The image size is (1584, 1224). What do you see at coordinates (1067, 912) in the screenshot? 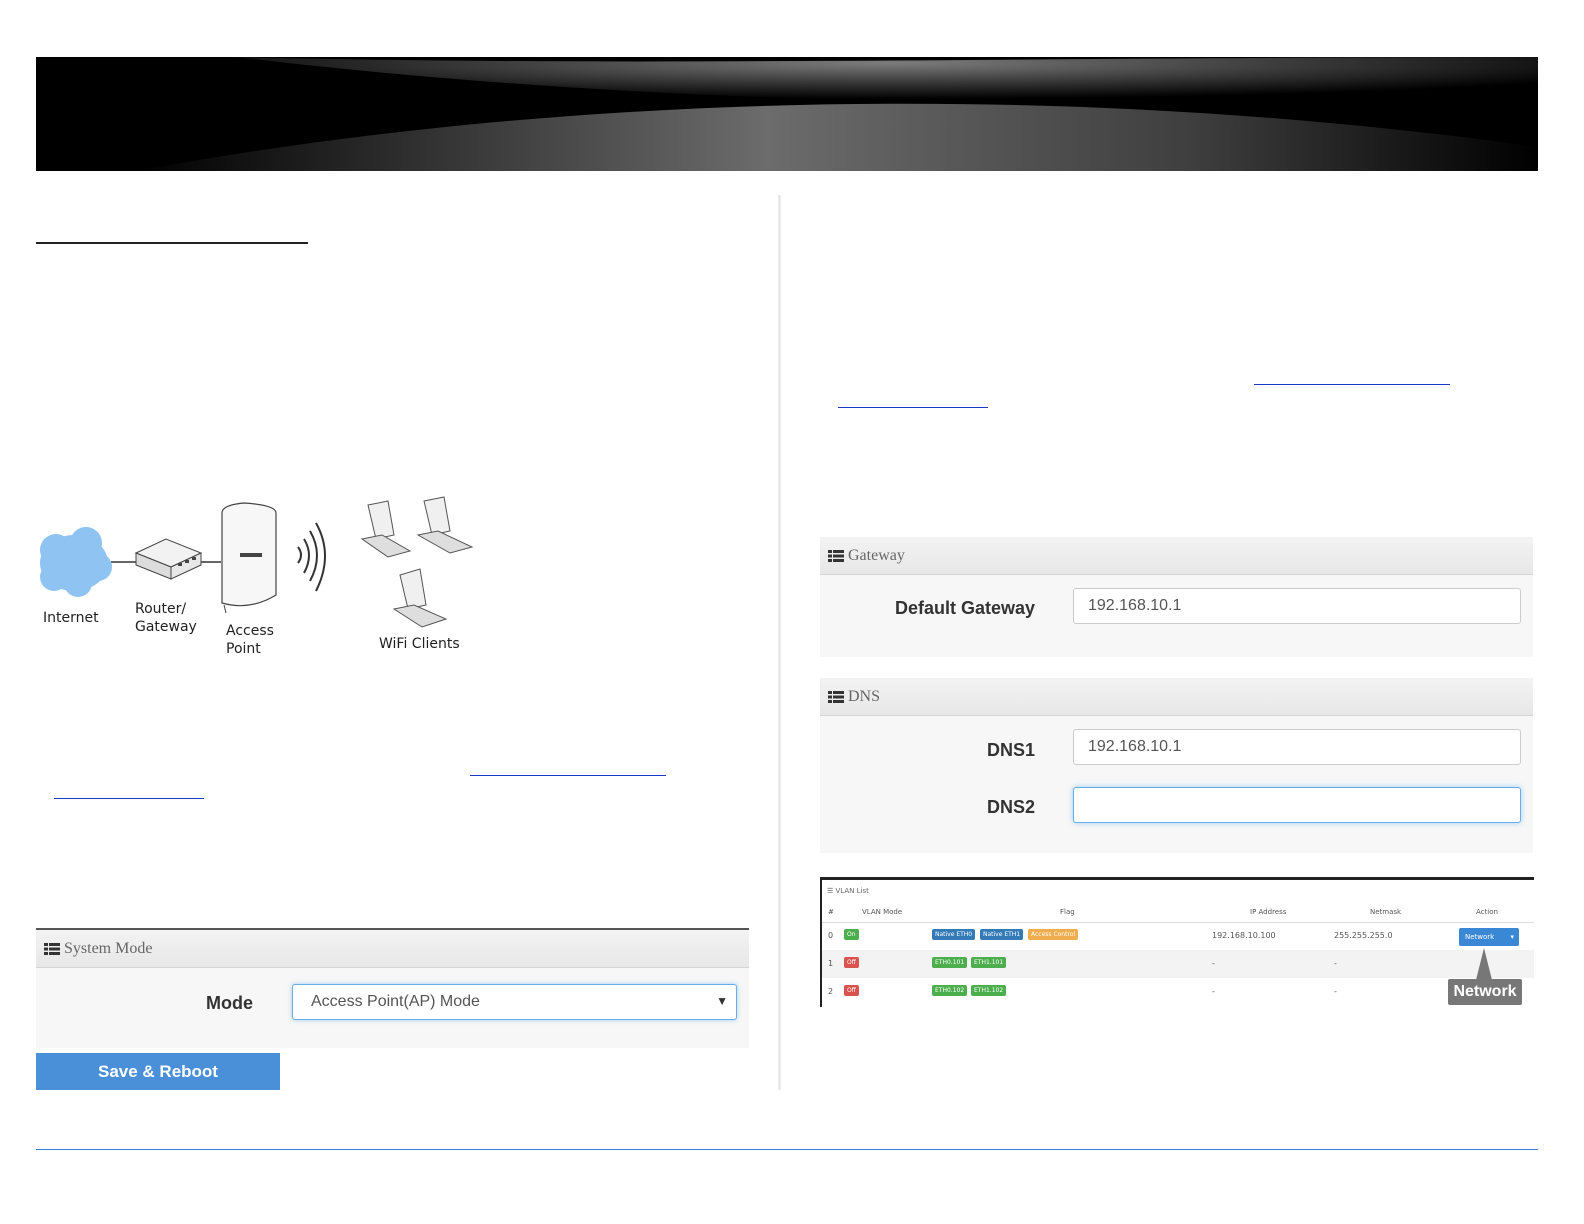
I see `vlan-col-header: Flag` at bounding box center [1067, 912].